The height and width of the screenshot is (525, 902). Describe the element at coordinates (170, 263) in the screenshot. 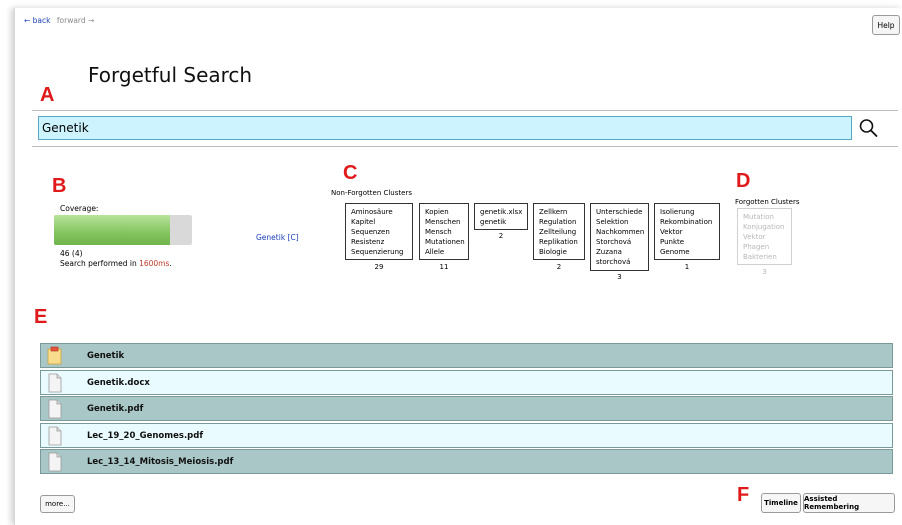

I see `search-time-suffix: .` at that location.